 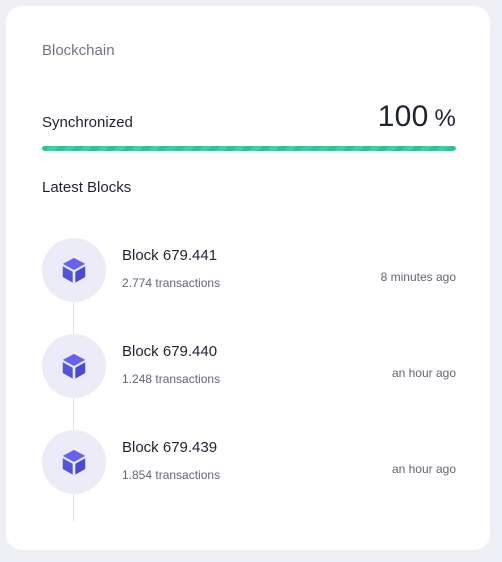 I want to click on sync-progress-bar, so click(x=249, y=148).